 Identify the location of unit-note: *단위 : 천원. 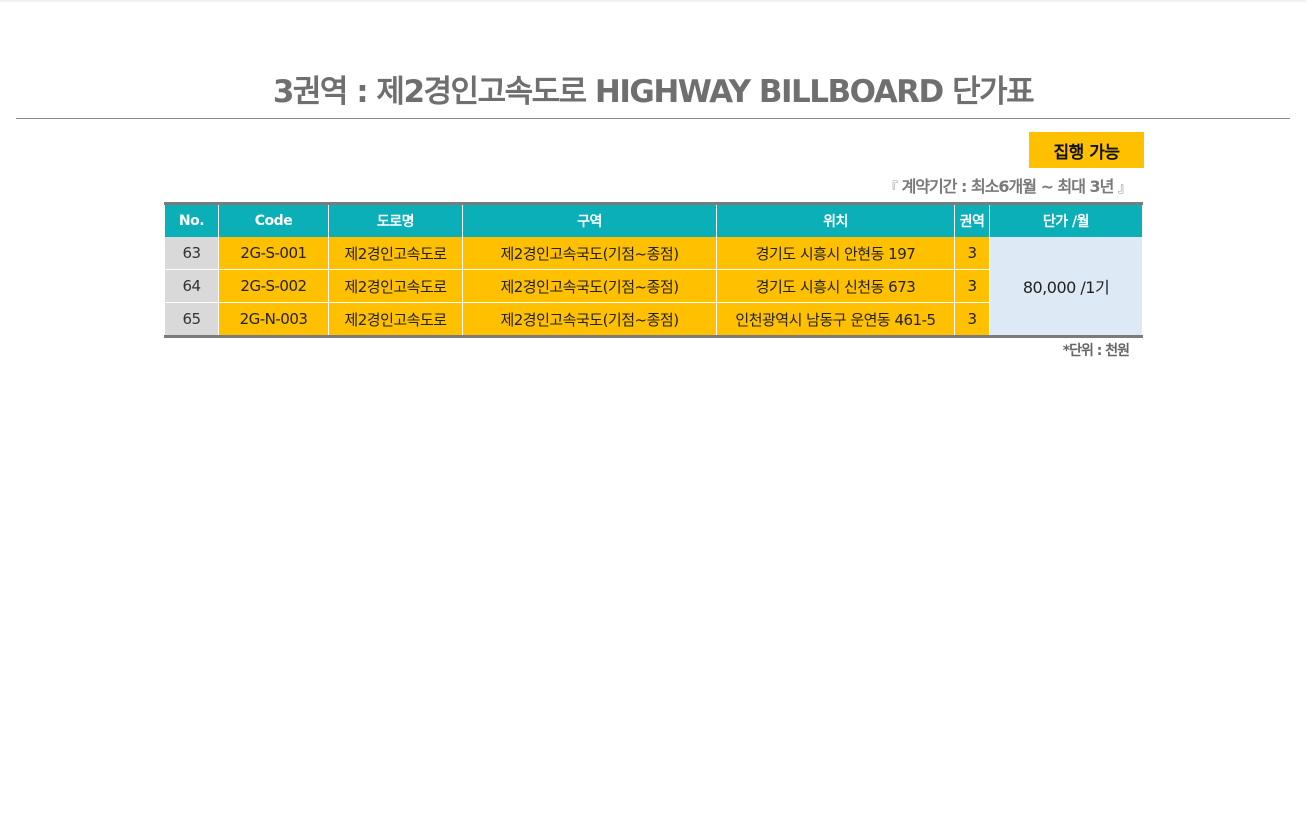
(1096, 351).